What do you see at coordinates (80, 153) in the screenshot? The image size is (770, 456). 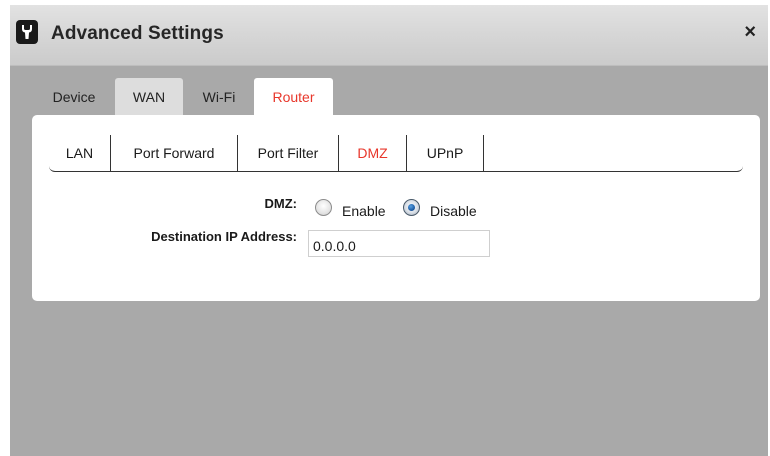 I see `subtab-lan: LAN` at bounding box center [80, 153].